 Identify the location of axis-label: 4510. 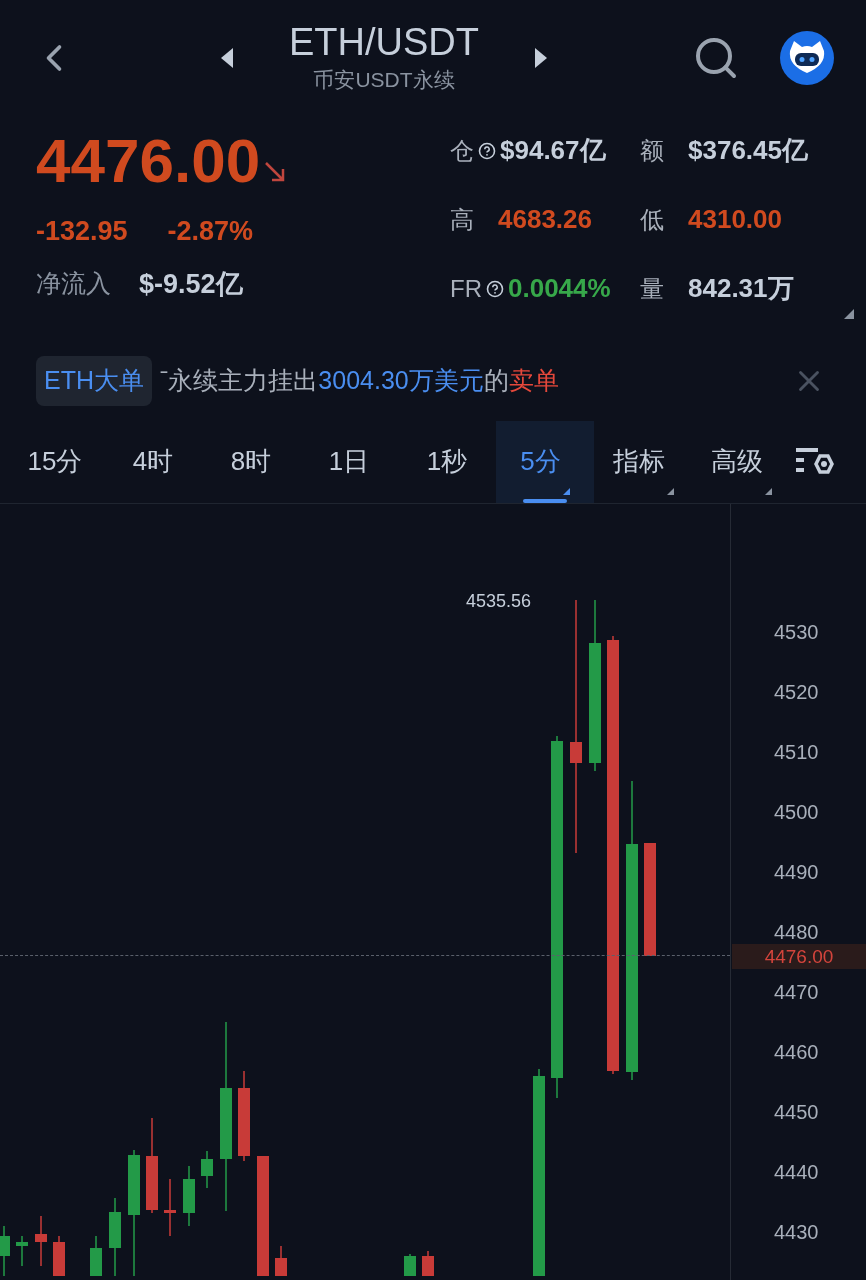
(797, 752).